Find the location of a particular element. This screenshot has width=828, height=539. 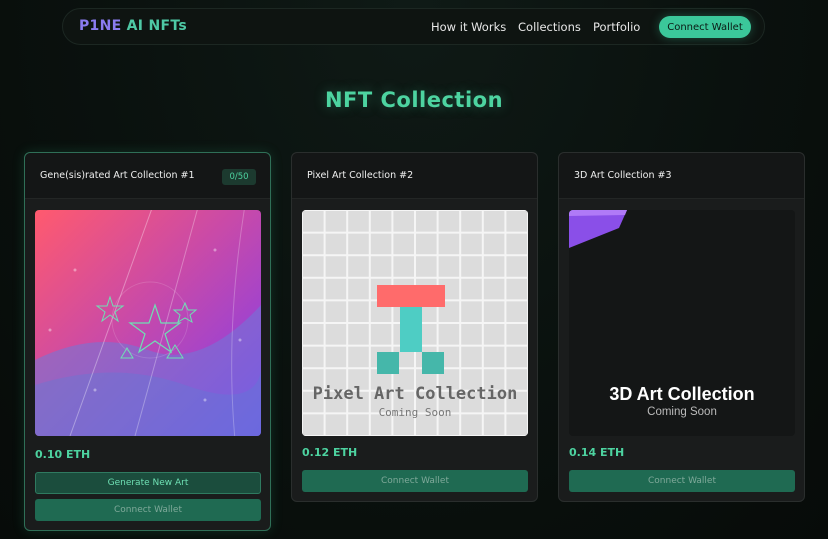

card-header: Gene(sis)rated Art Collection #1 0/50 is located at coordinates (147, 176).